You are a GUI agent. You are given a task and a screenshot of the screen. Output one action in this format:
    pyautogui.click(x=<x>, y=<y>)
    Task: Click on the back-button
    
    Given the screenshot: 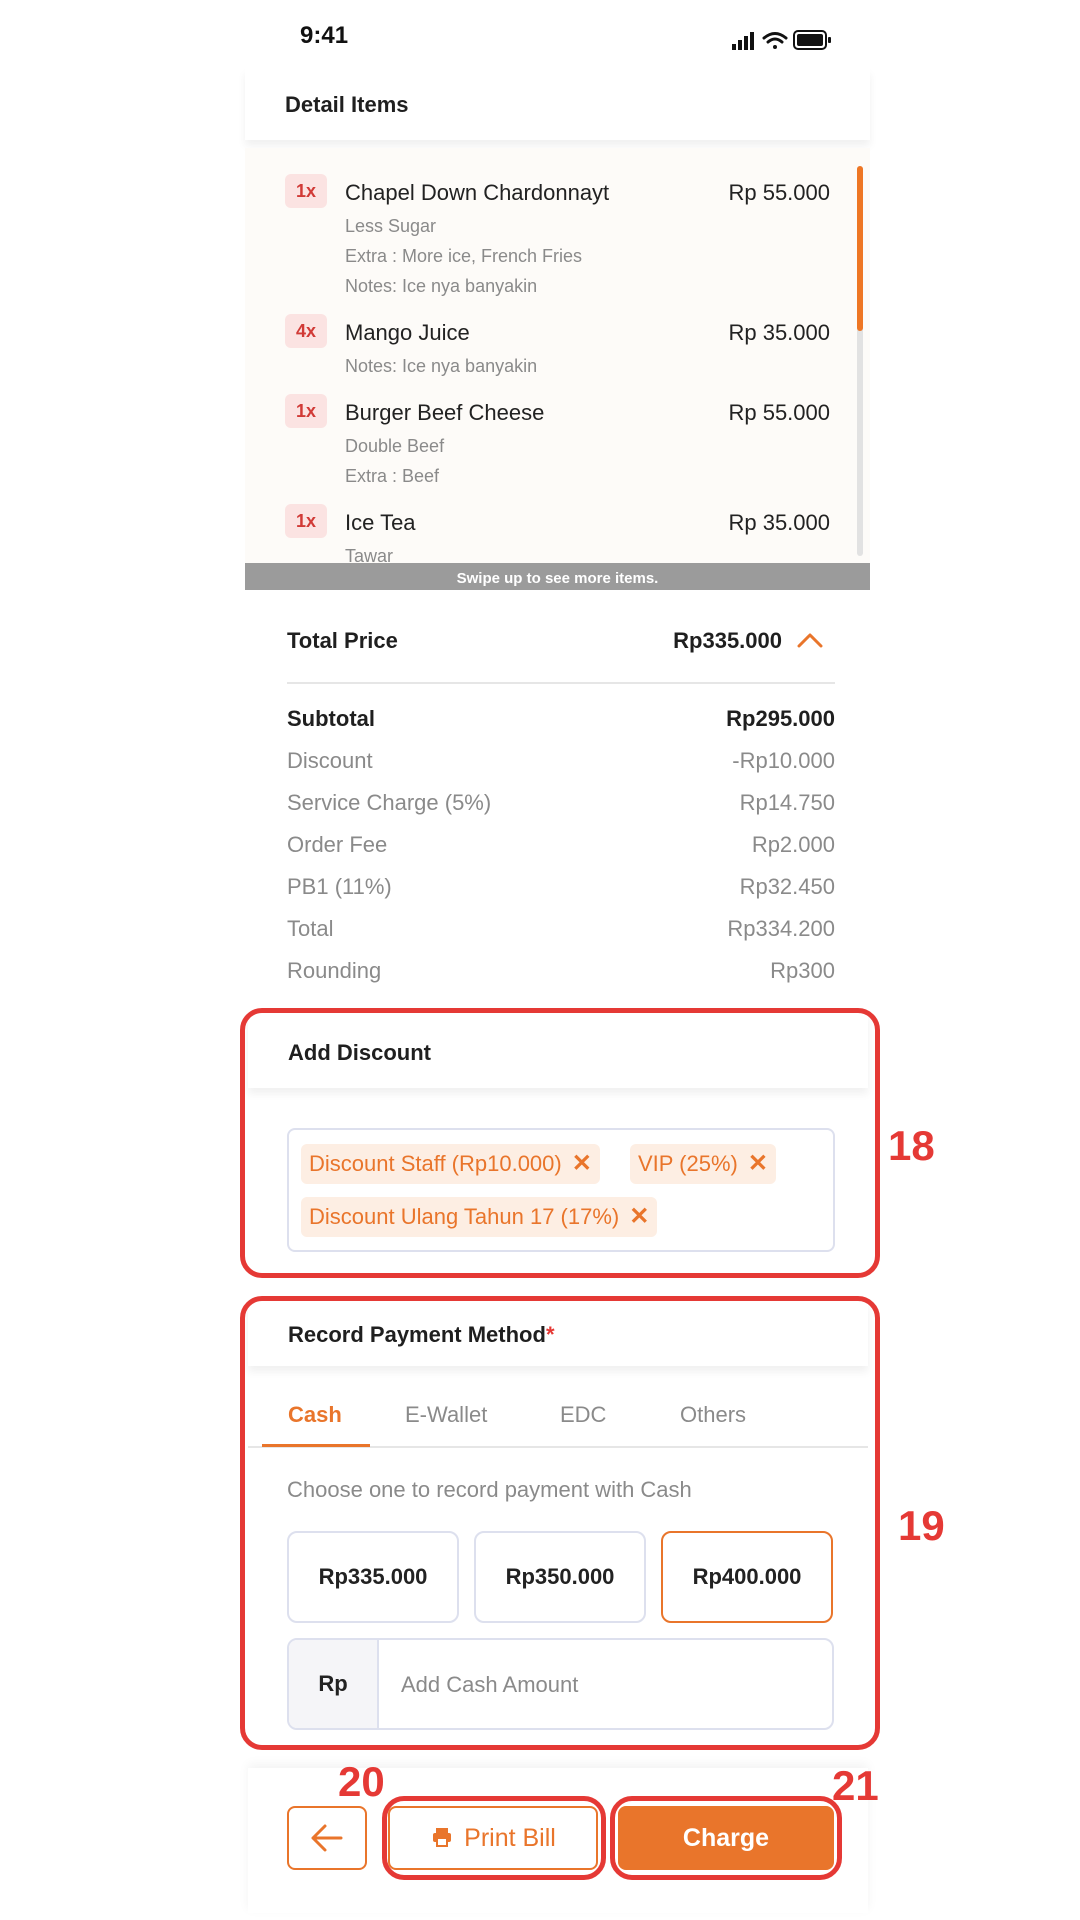 What is the action you would take?
    pyautogui.click(x=327, y=1838)
    